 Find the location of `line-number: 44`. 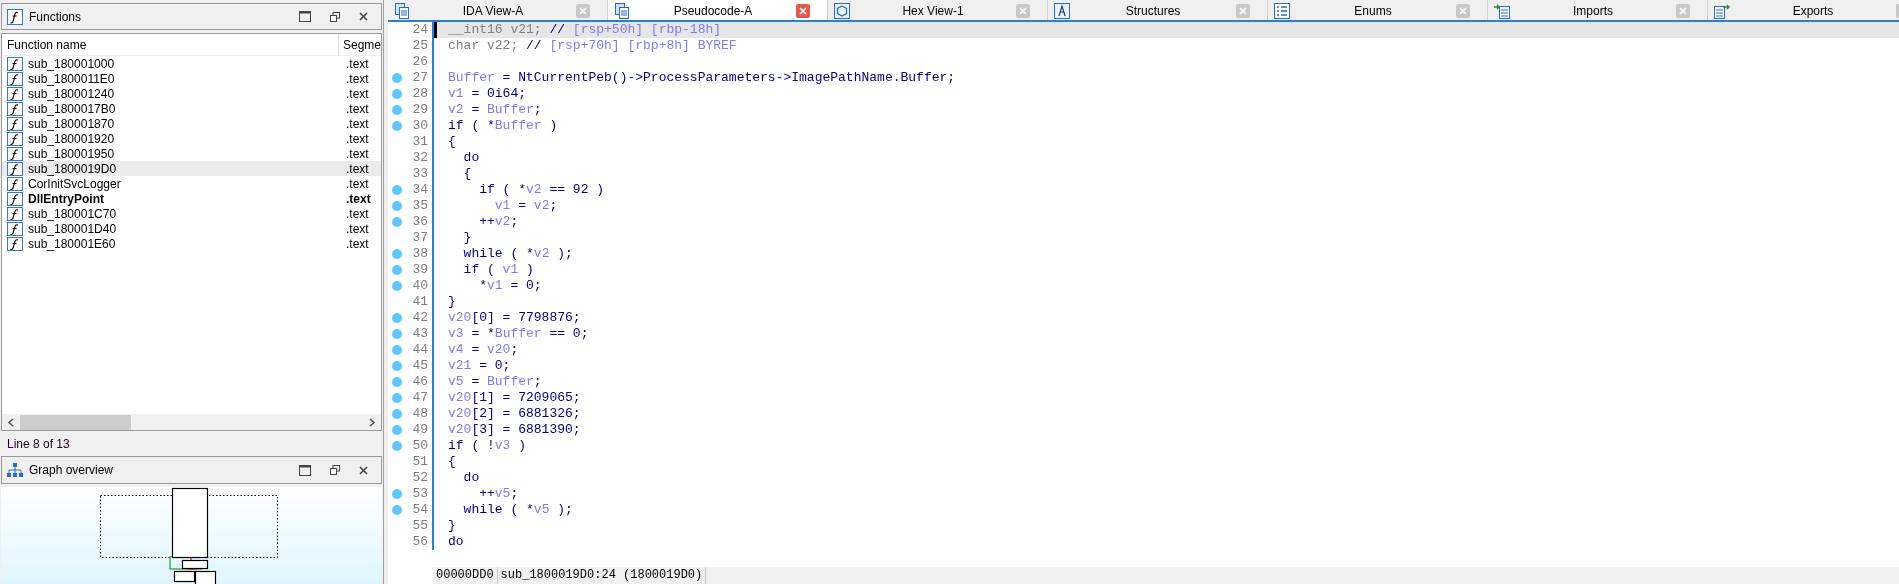

line-number: 44 is located at coordinates (420, 350).